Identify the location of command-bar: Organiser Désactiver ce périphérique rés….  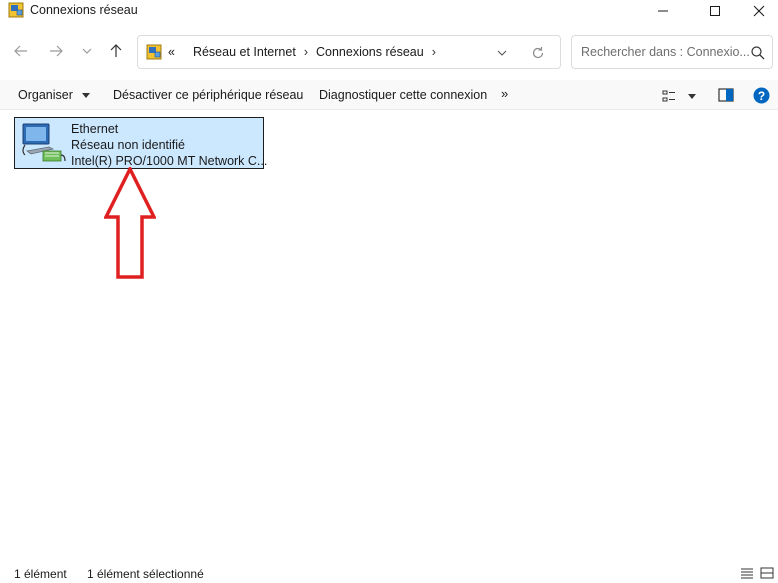
(389, 95).